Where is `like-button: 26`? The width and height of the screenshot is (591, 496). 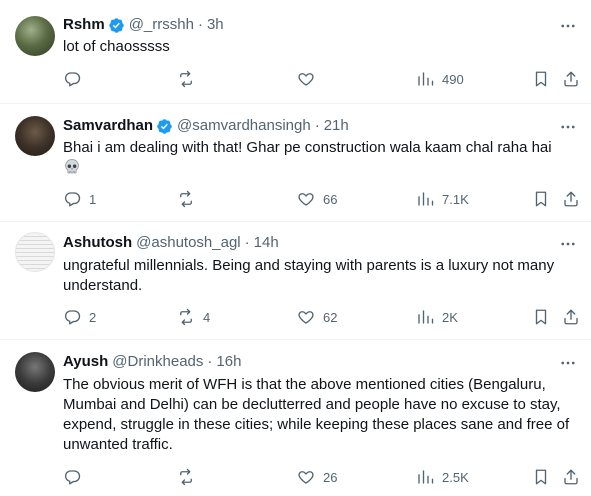 like-button: 26 is located at coordinates (317, 477).